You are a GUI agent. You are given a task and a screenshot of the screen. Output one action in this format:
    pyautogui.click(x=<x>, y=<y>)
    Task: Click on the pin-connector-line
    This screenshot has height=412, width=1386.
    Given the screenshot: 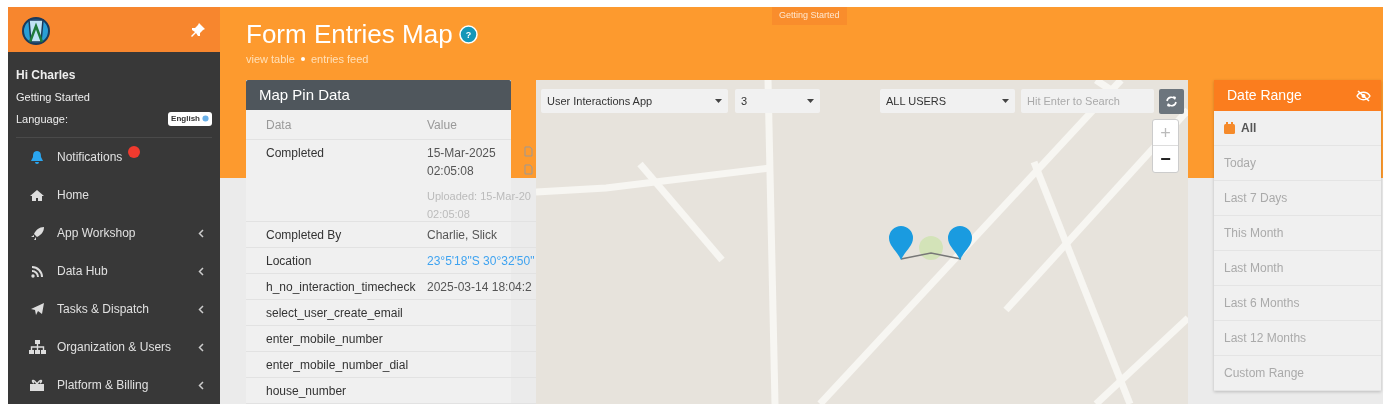 What is the action you would take?
    pyautogui.click(x=931, y=256)
    